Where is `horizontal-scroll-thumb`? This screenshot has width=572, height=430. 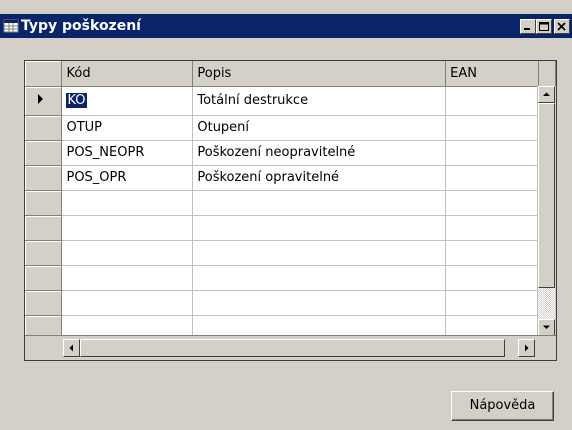 horizontal-scroll-thumb is located at coordinates (292, 348).